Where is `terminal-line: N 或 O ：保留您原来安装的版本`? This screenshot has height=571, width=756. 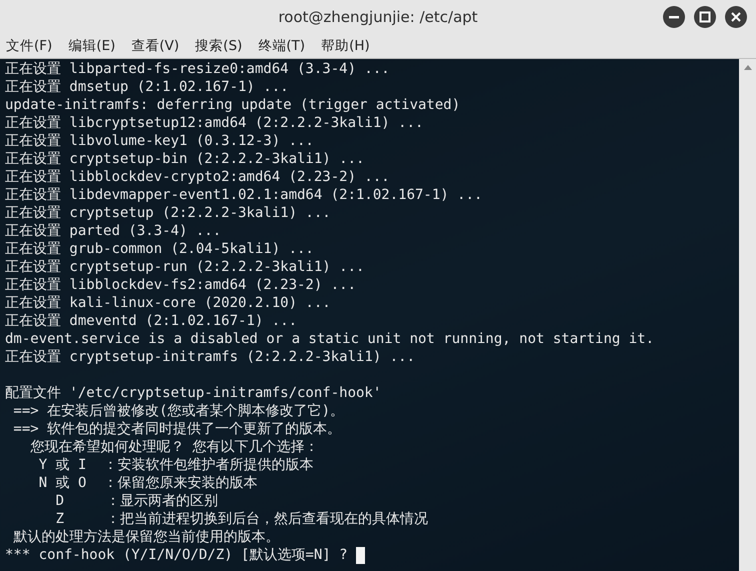
terminal-line: N 或 O ：保留您原来安装的版本 is located at coordinates (148, 483).